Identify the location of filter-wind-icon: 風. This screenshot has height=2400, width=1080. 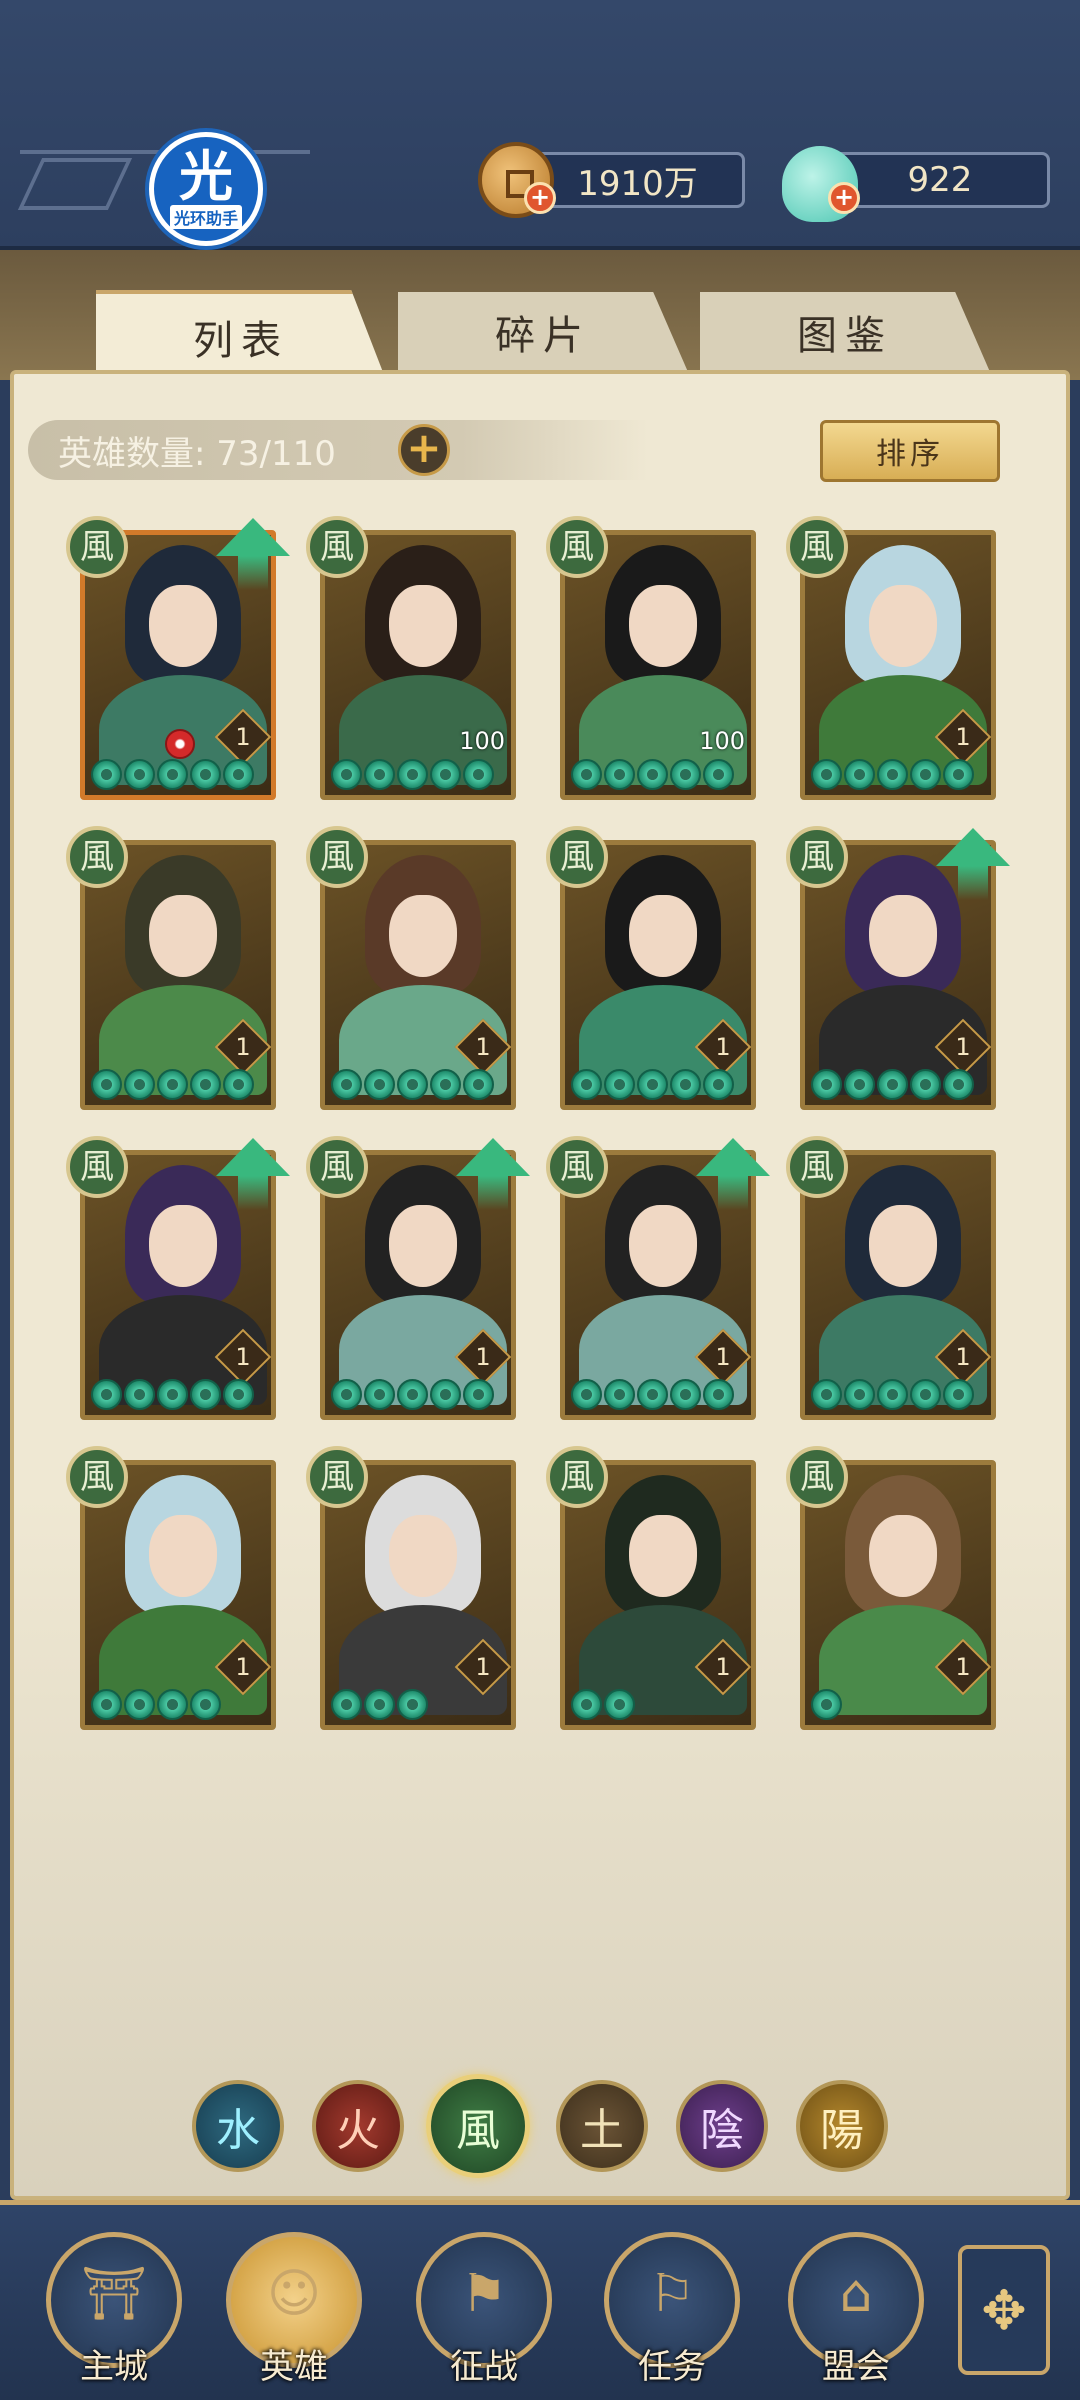
(478, 2126).